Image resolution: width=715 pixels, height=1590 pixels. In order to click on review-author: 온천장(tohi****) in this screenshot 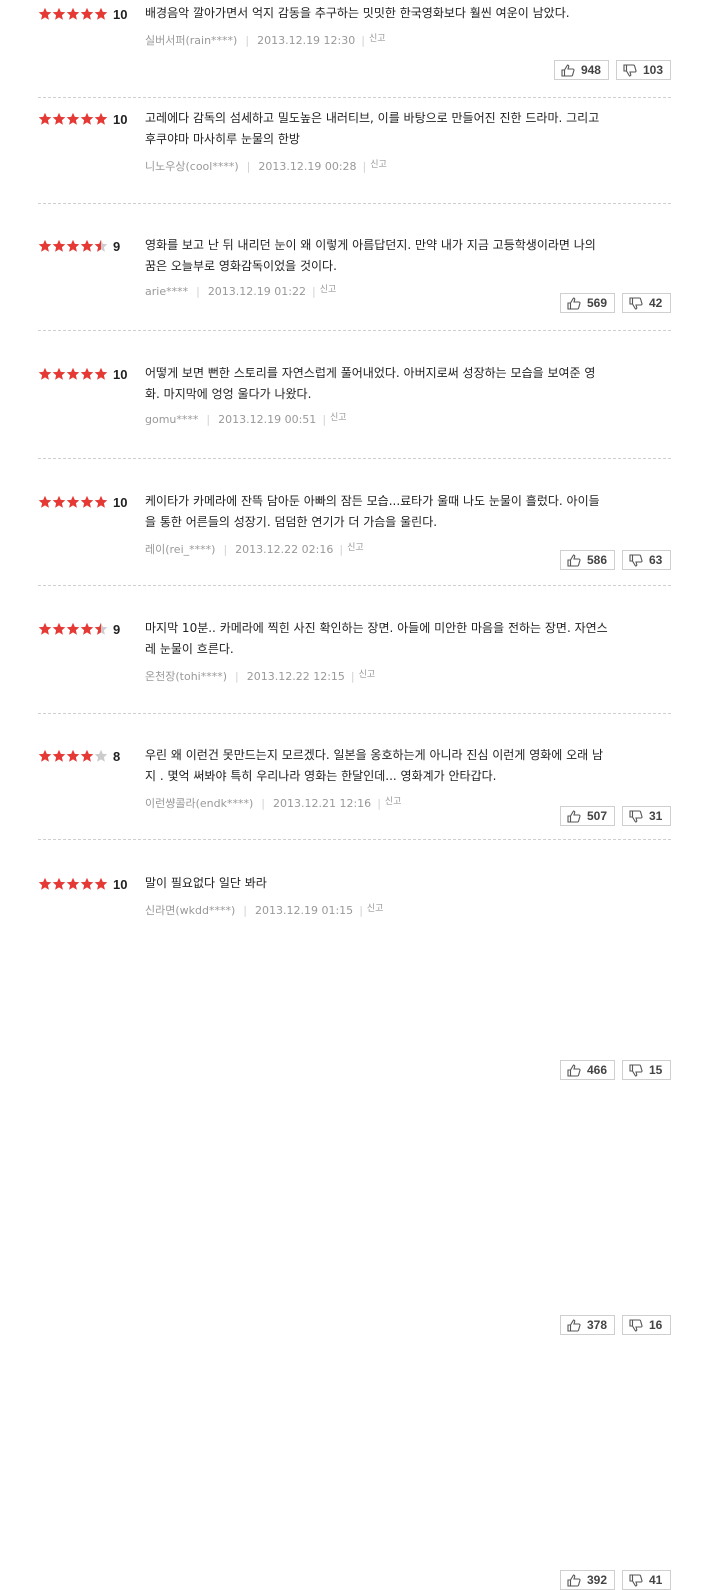, I will do `click(186, 676)`.